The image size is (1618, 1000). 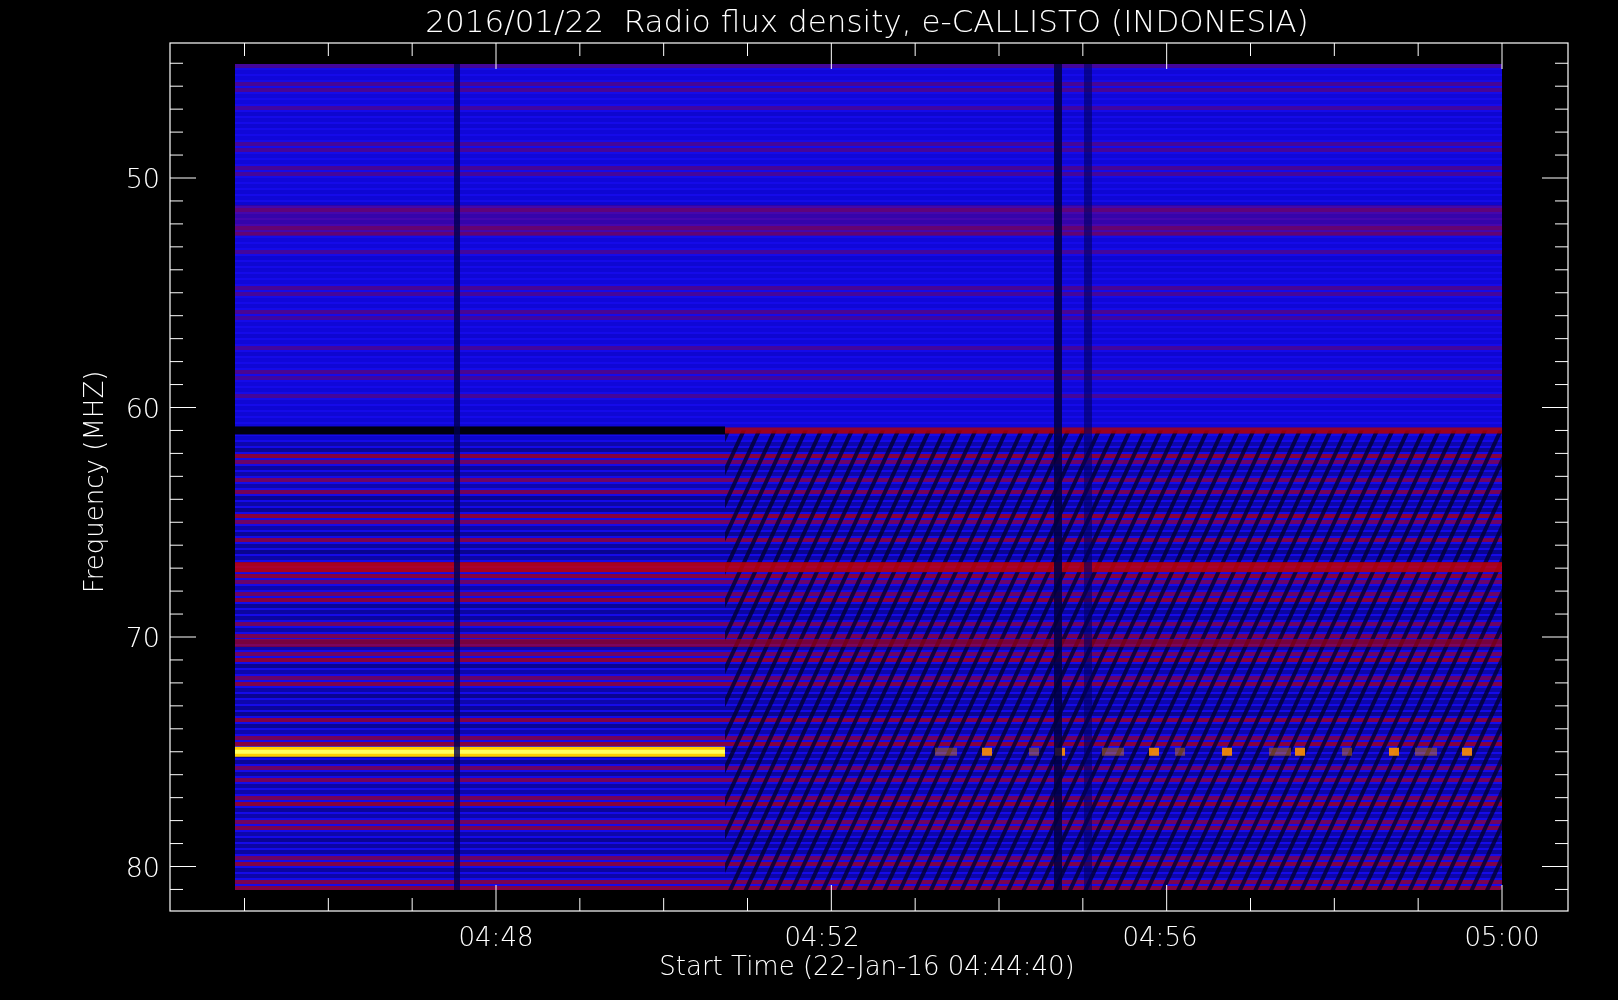 I want to click on y-axis-label: Frequency (MHZ), so click(x=94, y=482).